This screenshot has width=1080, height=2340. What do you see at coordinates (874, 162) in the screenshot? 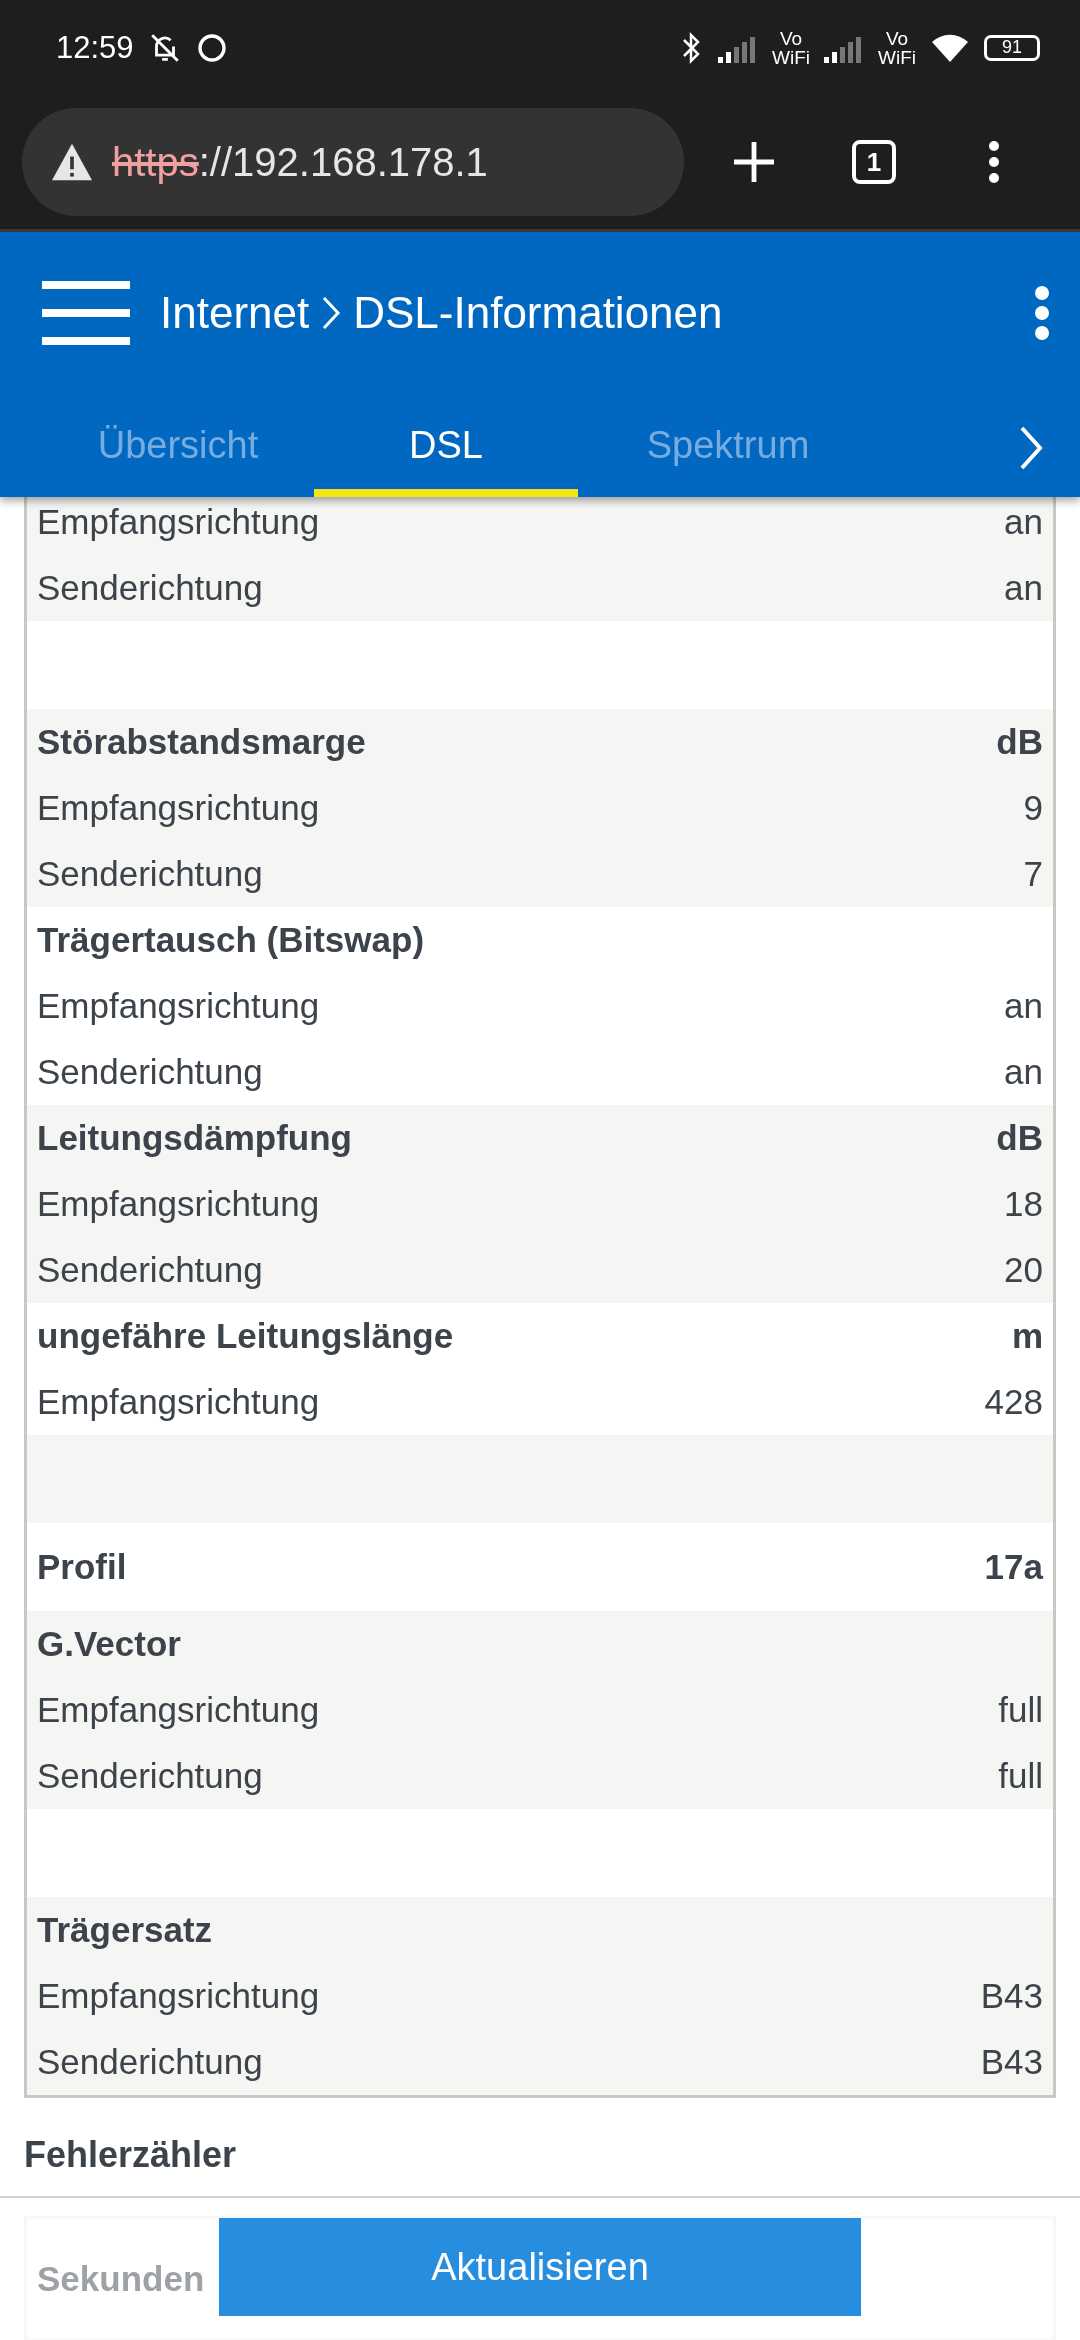
I see `tab-switcher-button: 1` at bounding box center [874, 162].